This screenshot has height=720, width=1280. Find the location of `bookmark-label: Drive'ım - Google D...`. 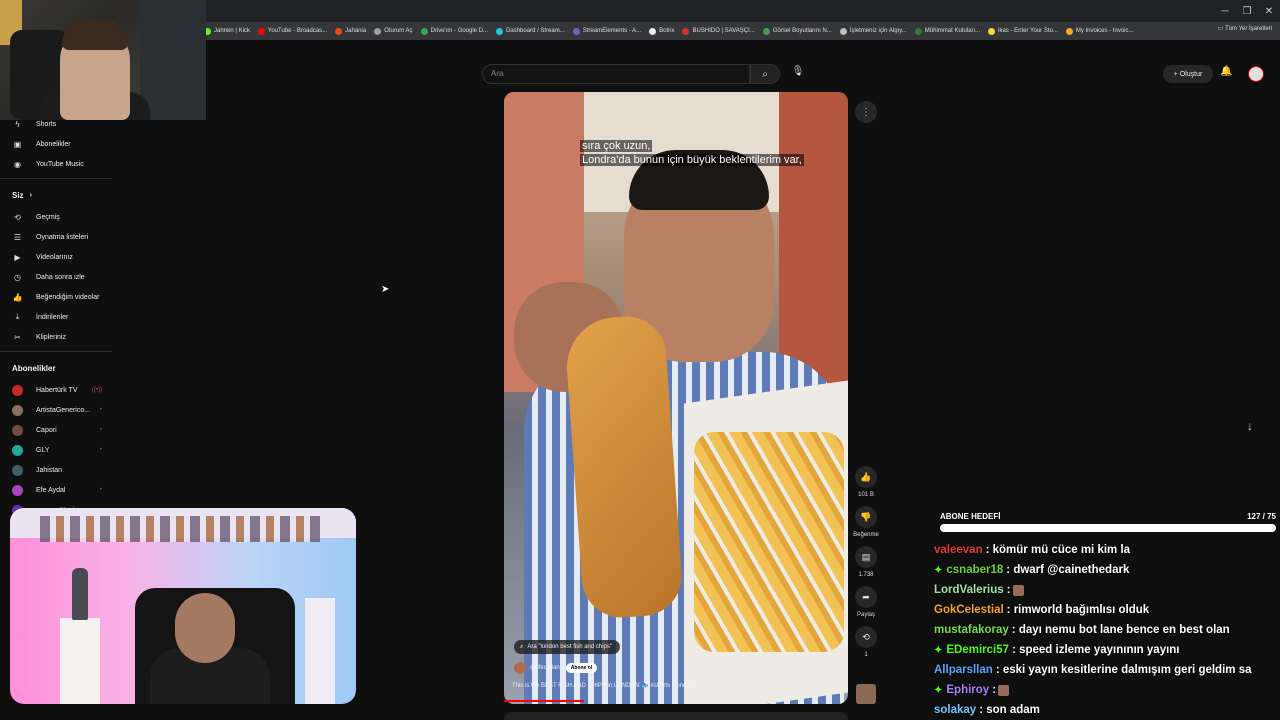

bookmark-label: Drive'ım - Google D... is located at coordinates (459, 31).